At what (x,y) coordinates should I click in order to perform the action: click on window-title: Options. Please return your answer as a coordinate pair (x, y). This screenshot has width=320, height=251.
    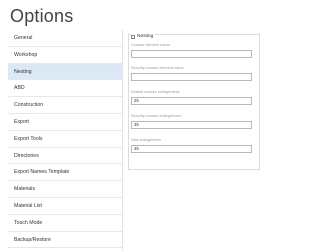
    Looking at the image, I should click on (42, 16).